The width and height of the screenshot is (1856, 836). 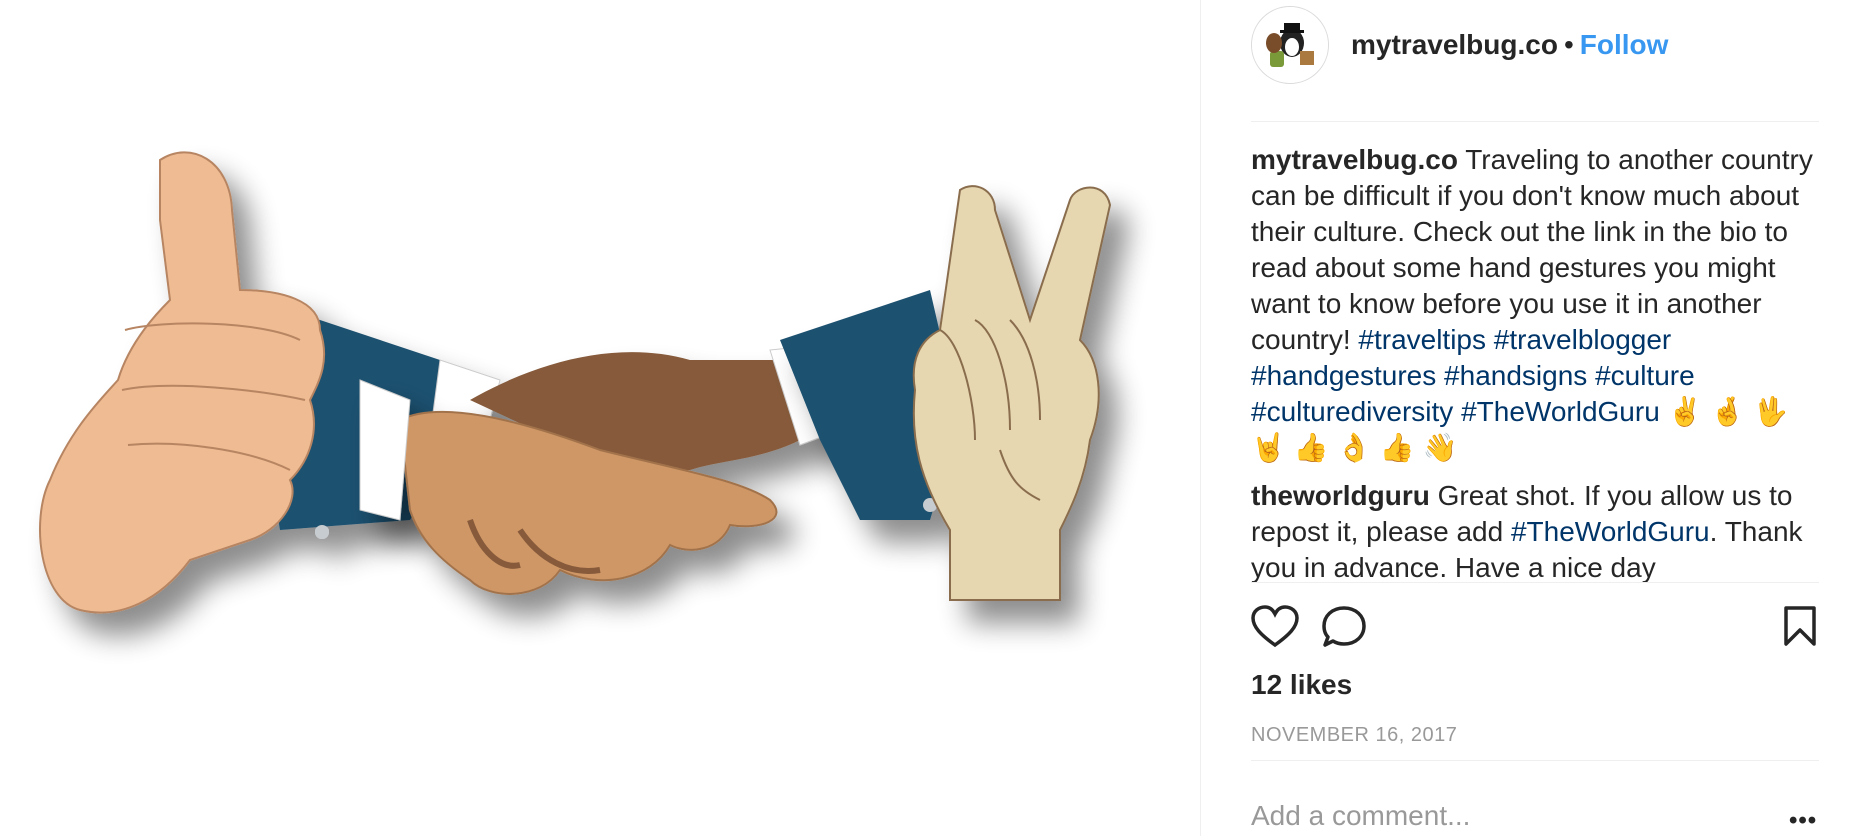 I want to click on avatar, so click(x=1290, y=45).